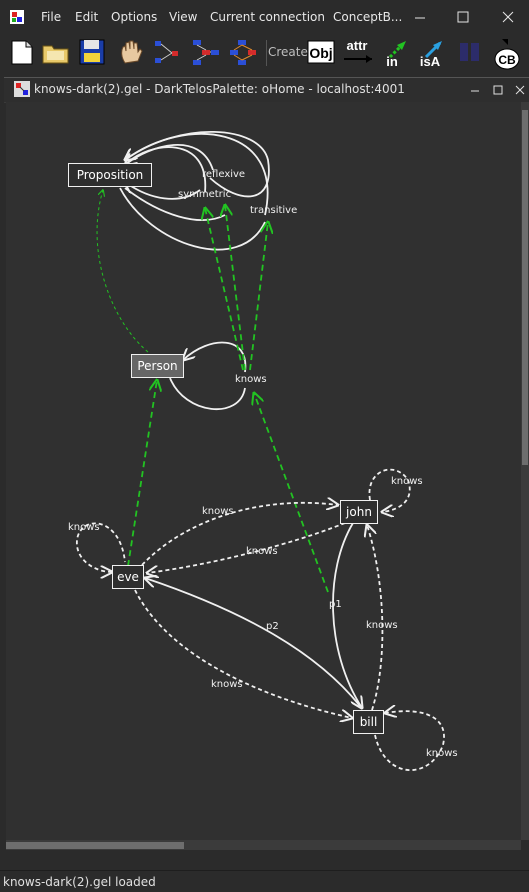 This screenshot has width=529, height=892. Describe the element at coordinates (84, 527) in the screenshot. I see `label-knows-eve-self: knows` at that location.